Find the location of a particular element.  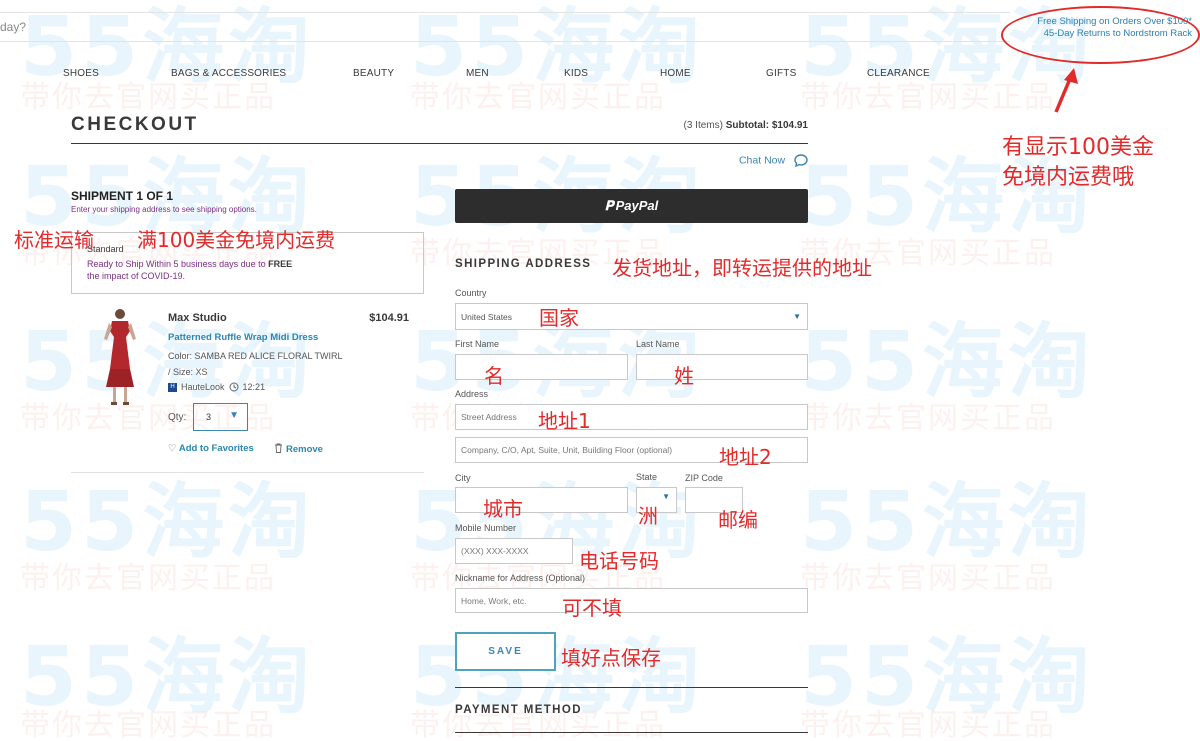

city-input is located at coordinates (541, 500).